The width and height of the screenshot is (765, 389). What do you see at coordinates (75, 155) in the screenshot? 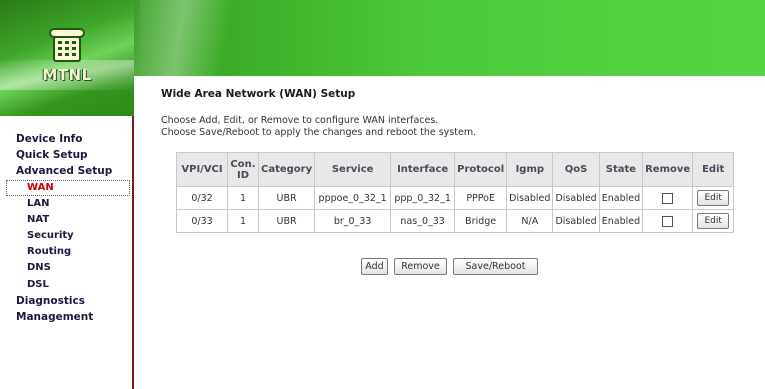
I see `sidebar-item-quick-setup: Quick Setup` at bounding box center [75, 155].